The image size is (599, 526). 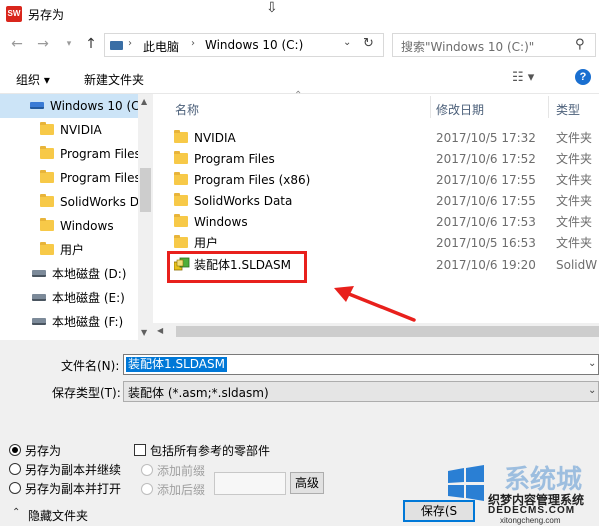 I want to click on forward-arrow-icon: →, so click(x=43, y=44).